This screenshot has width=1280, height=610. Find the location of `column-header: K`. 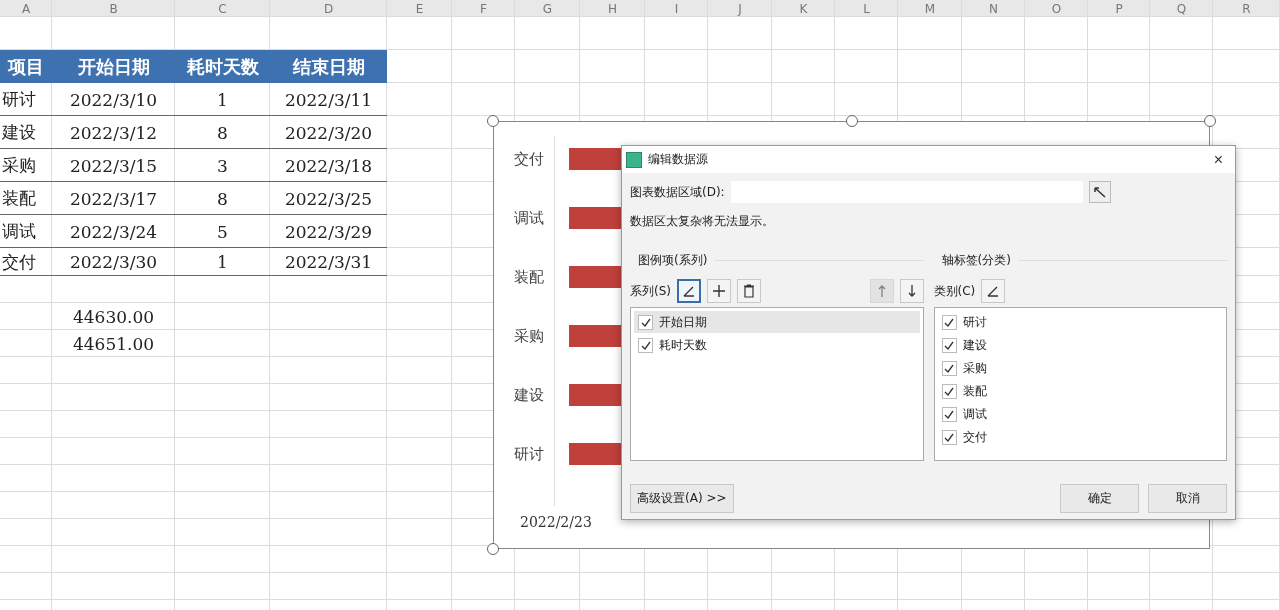

column-header: K is located at coordinates (803, 8).